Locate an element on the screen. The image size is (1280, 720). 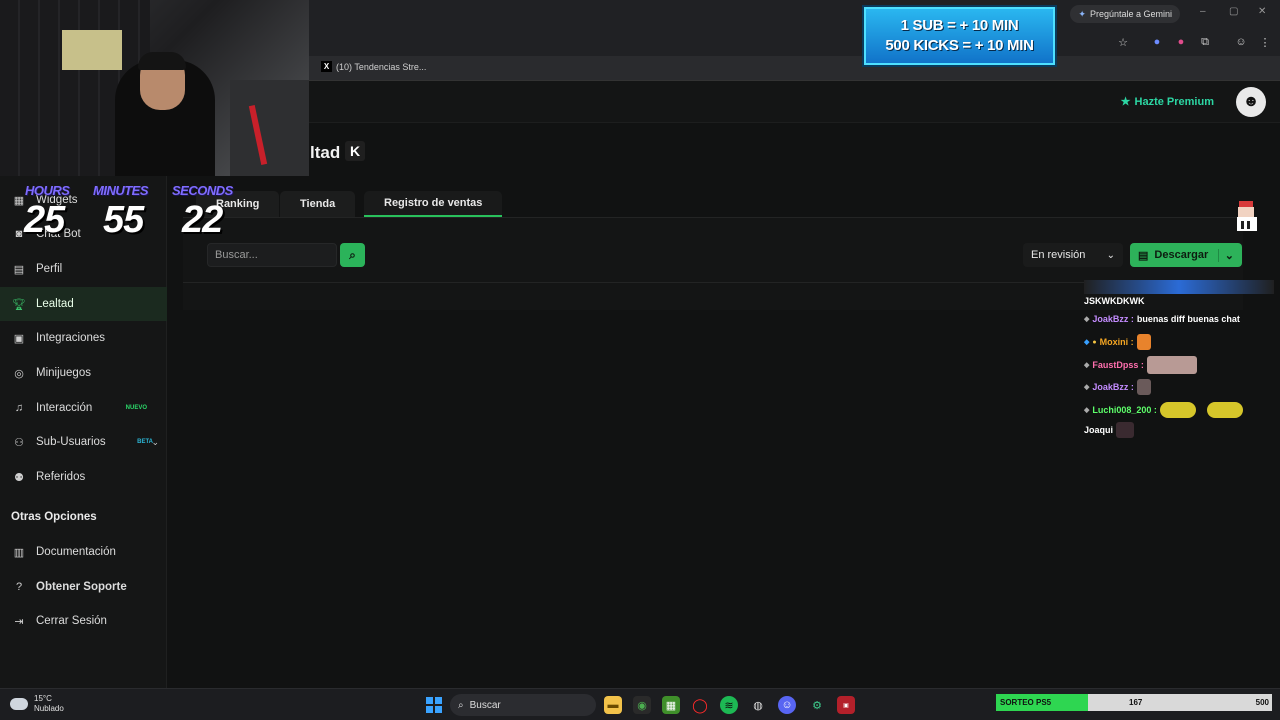
chat-message: ◆ FaustDpss : is located at coordinates (1140, 365).